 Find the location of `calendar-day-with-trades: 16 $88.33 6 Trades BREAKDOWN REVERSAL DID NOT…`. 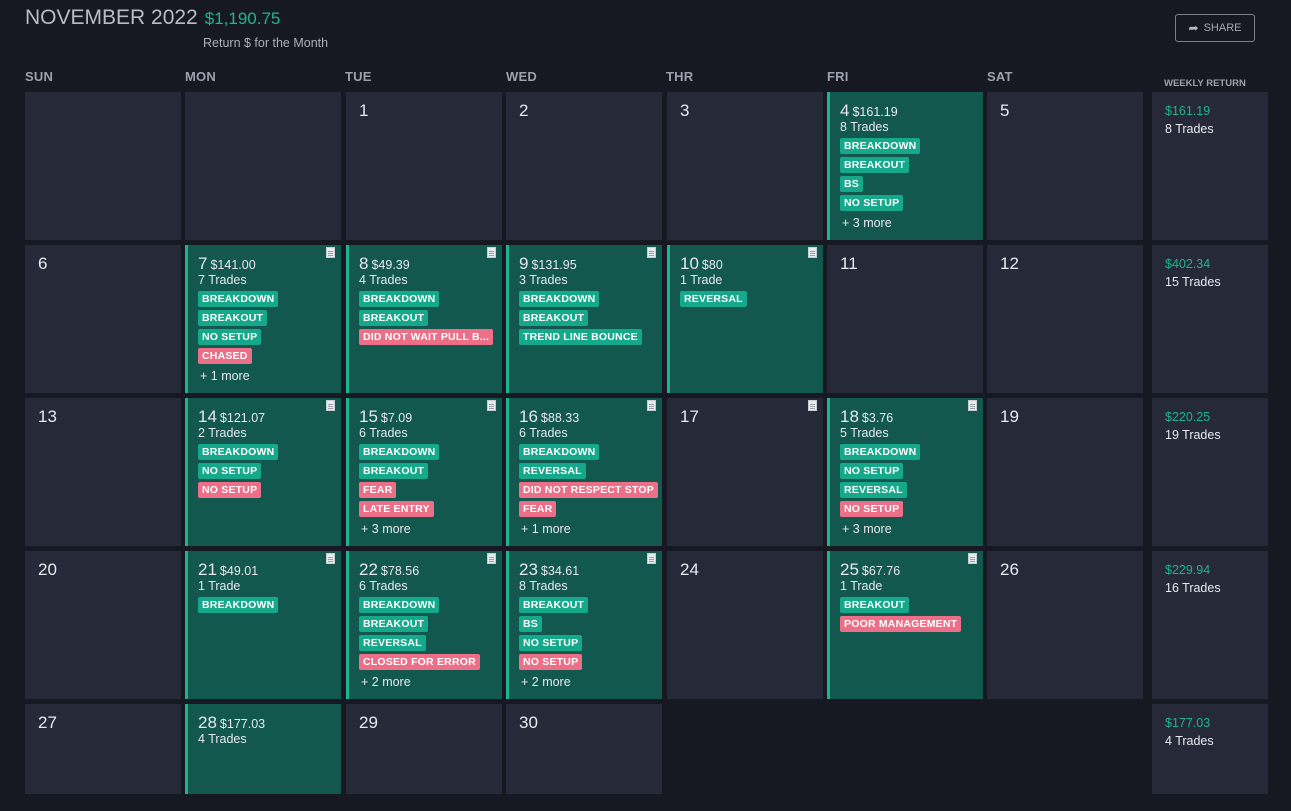

calendar-day-with-trades: 16 $88.33 6 Trades BREAKDOWN REVERSAL DID NOT… is located at coordinates (584, 472).